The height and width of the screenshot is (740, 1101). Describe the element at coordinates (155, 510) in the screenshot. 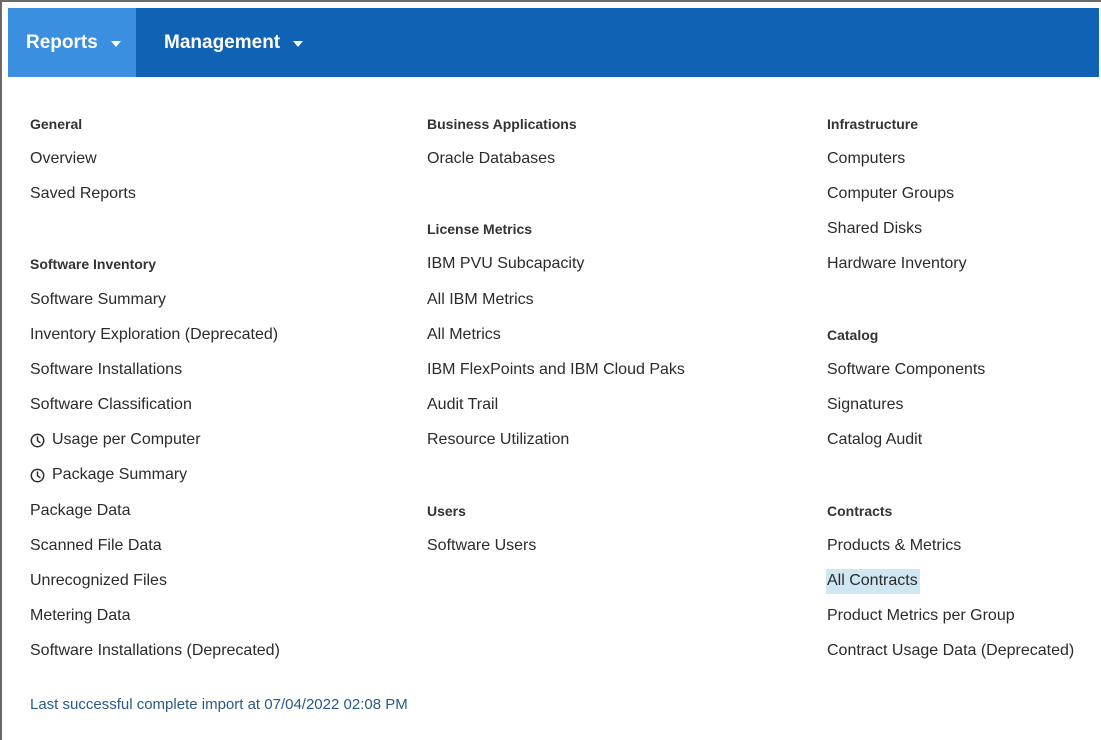

I see `menu-item-package-data: Package Data` at that location.